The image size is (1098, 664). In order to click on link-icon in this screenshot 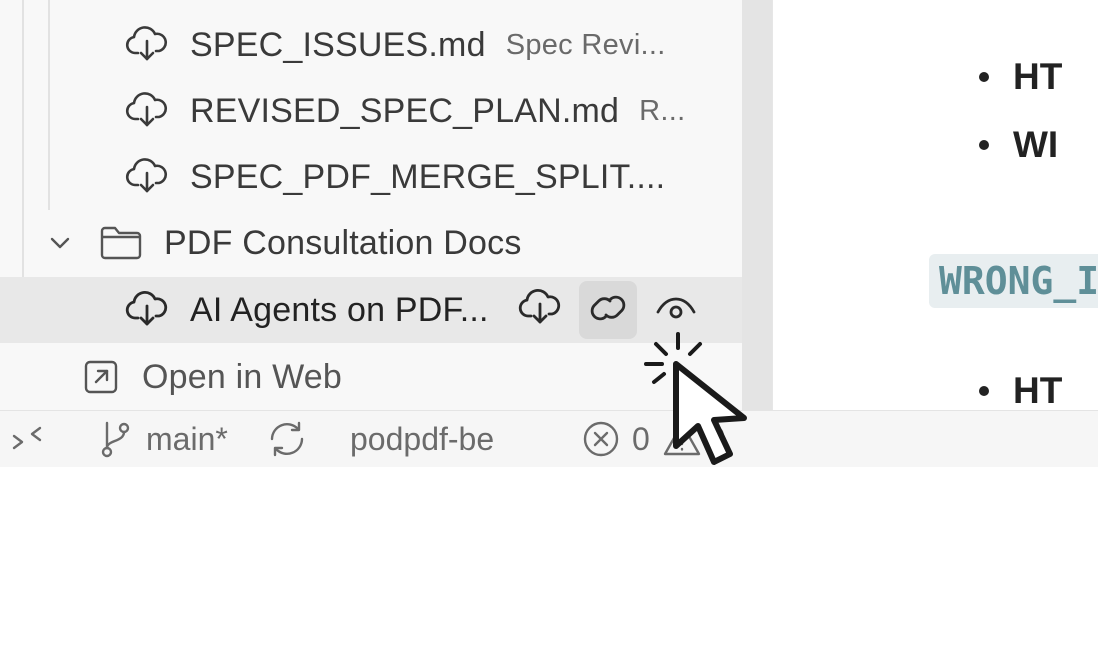, I will do `click(608, 310)`.